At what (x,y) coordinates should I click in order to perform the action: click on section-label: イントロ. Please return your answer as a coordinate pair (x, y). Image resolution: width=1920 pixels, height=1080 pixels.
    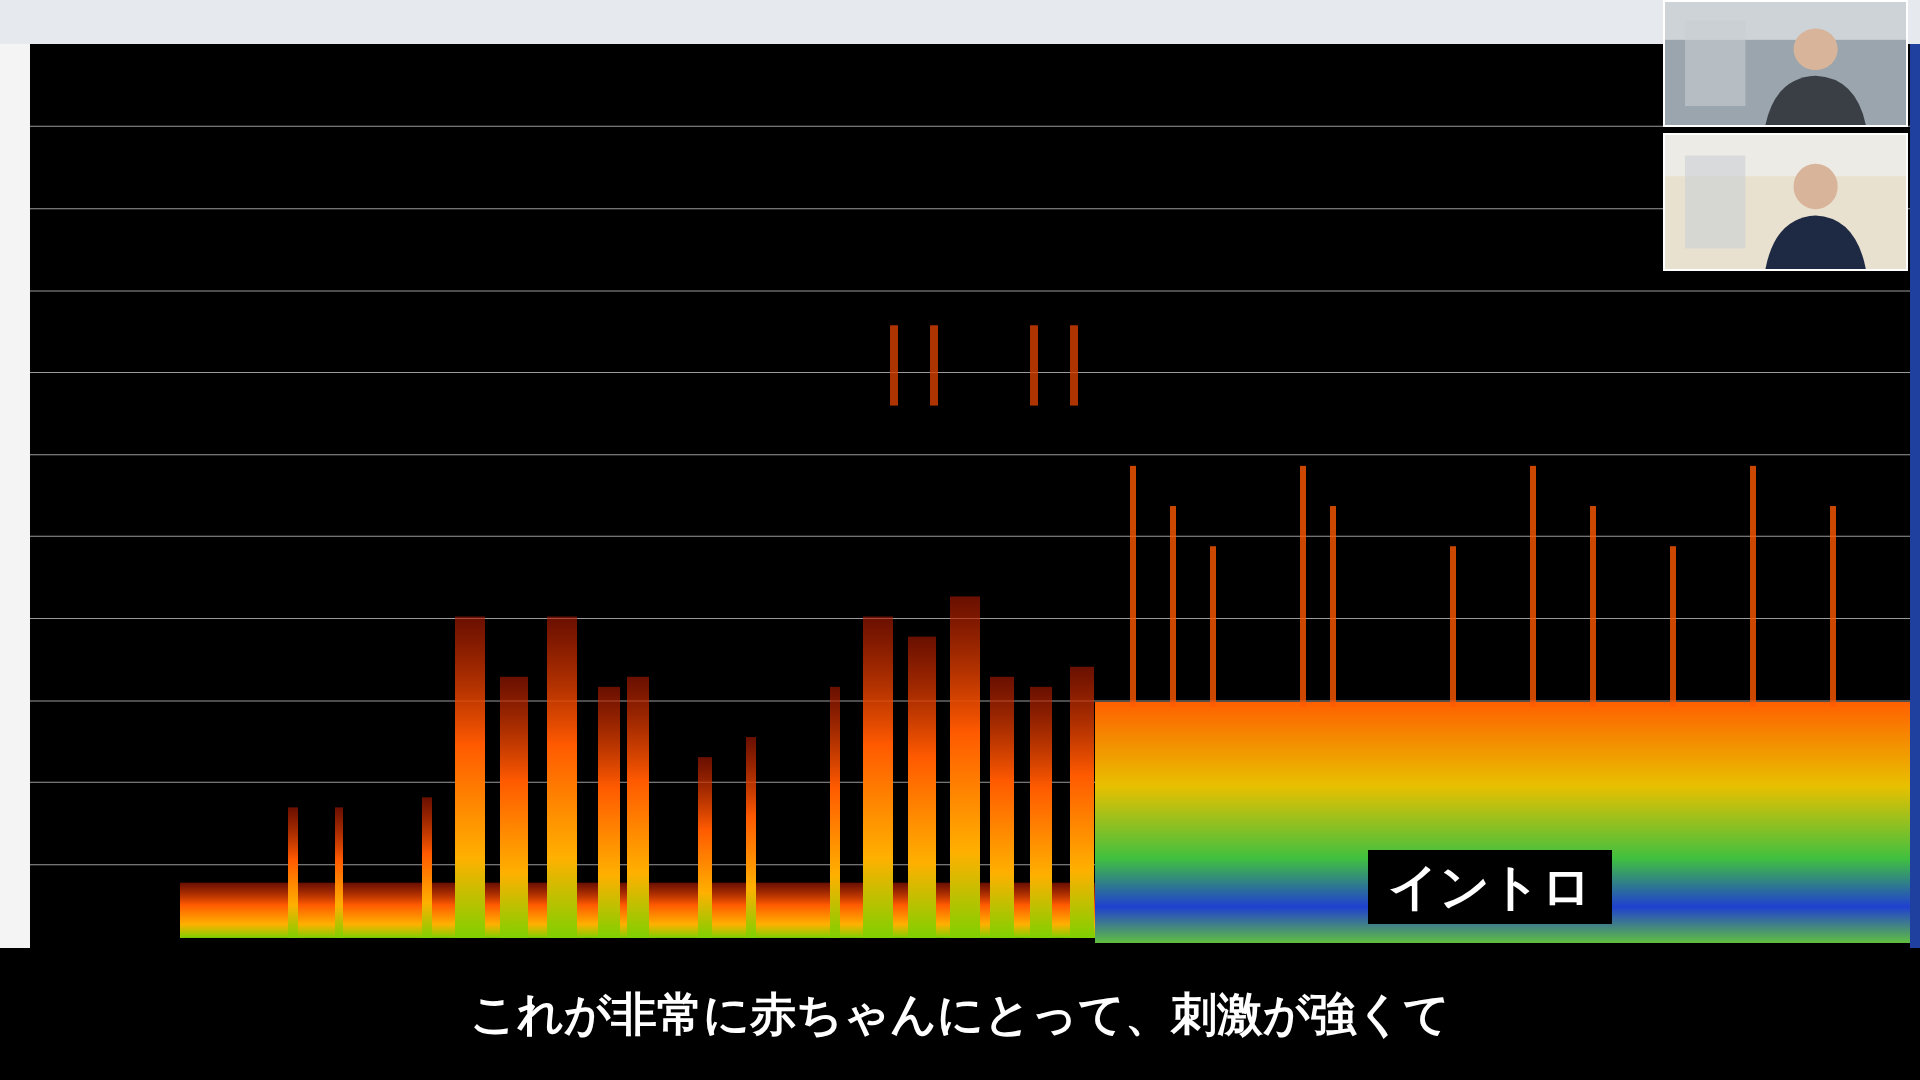
    Looking at the image, I should click on (1490, 887).